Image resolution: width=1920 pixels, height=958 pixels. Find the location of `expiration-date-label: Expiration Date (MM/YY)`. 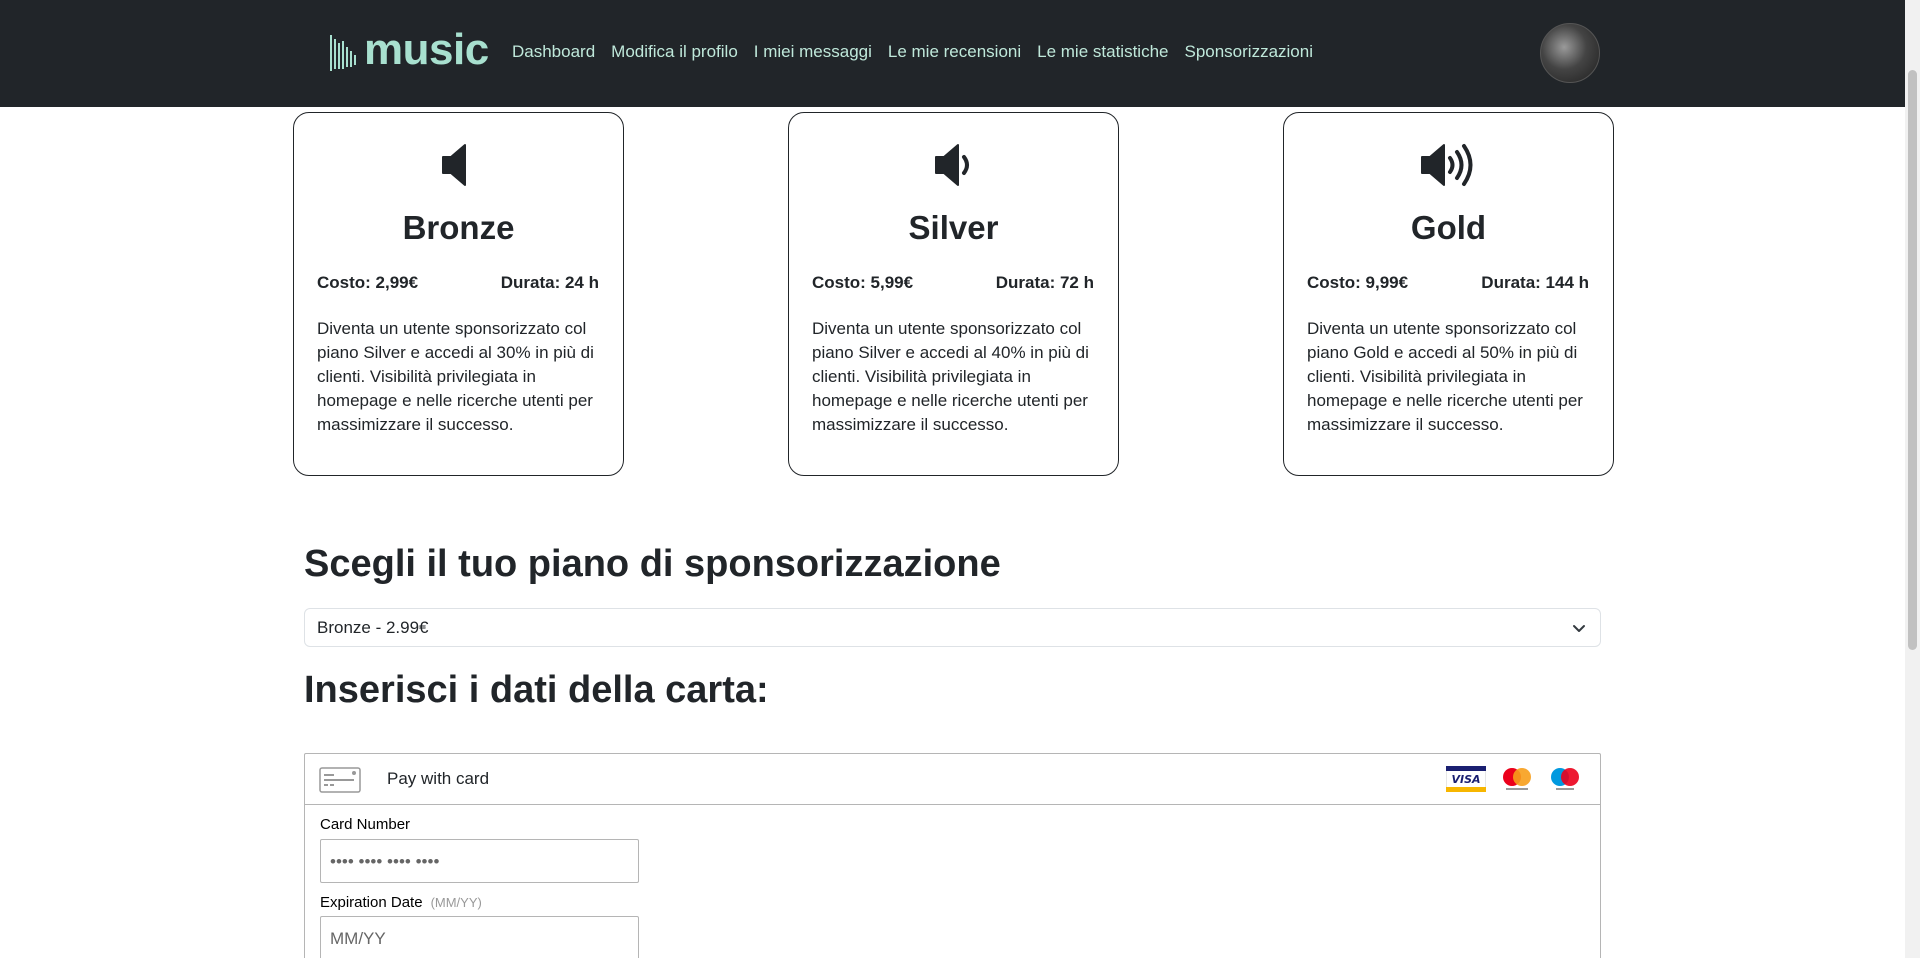

expiration-date-label: Expiration Date (MM/YY) is located at coordinates (401, 902).